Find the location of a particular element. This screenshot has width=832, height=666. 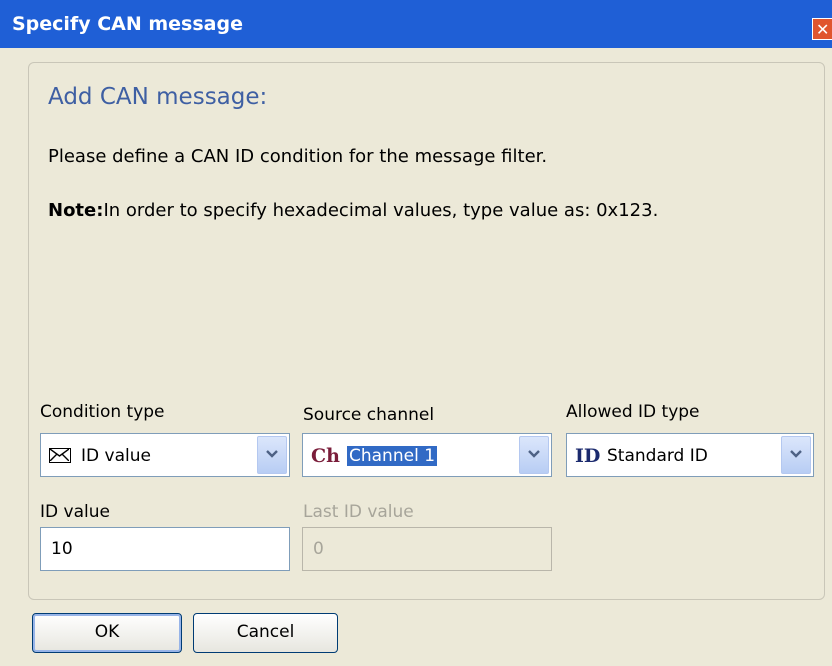

condition-type-dropdown-button is located at coordinates (272, 455).